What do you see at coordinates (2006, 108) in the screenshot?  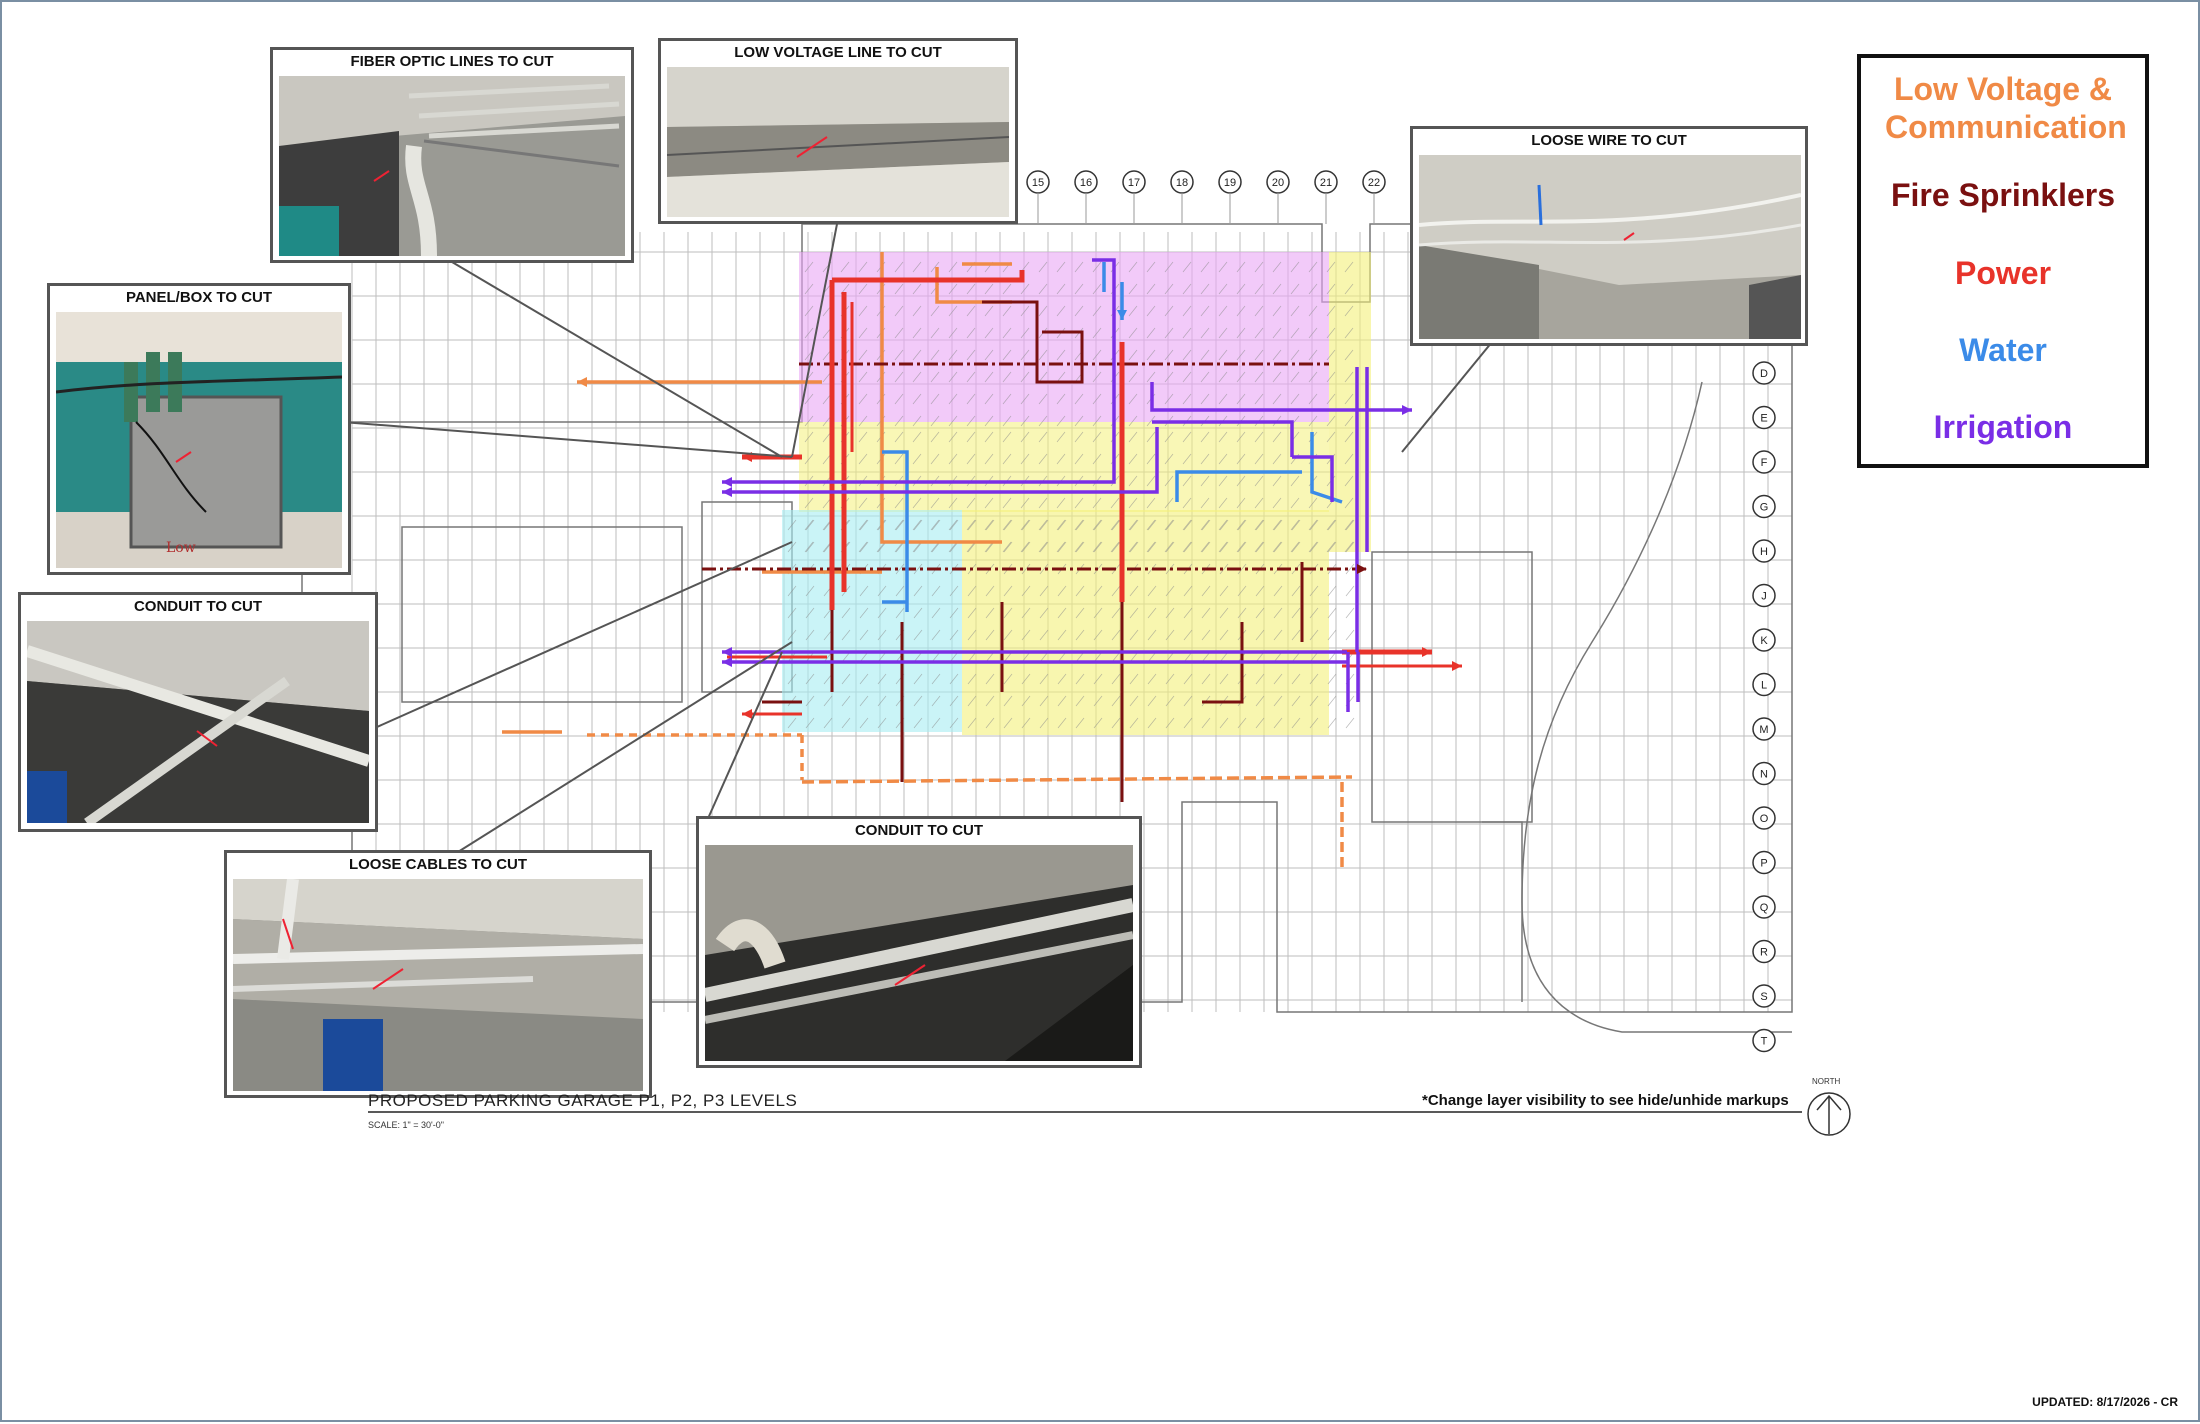 I see `legend-low-voltage: Low Voltage & Communication` at bounding box center [2006, 108].